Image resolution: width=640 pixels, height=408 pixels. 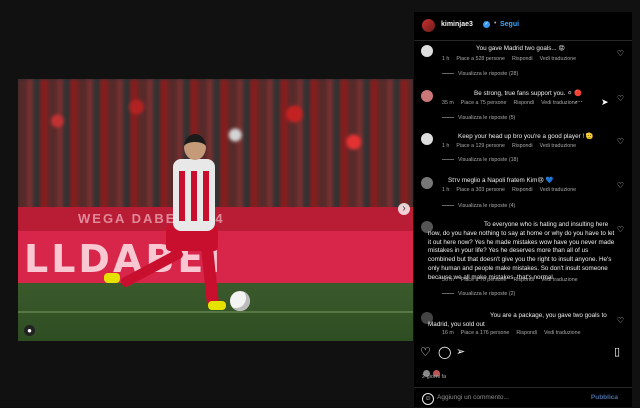 What do you see at coordinates (486, 24) in the screenshot?
I see `verified-badge-icon: ✓` at bounding box center [486, 24].